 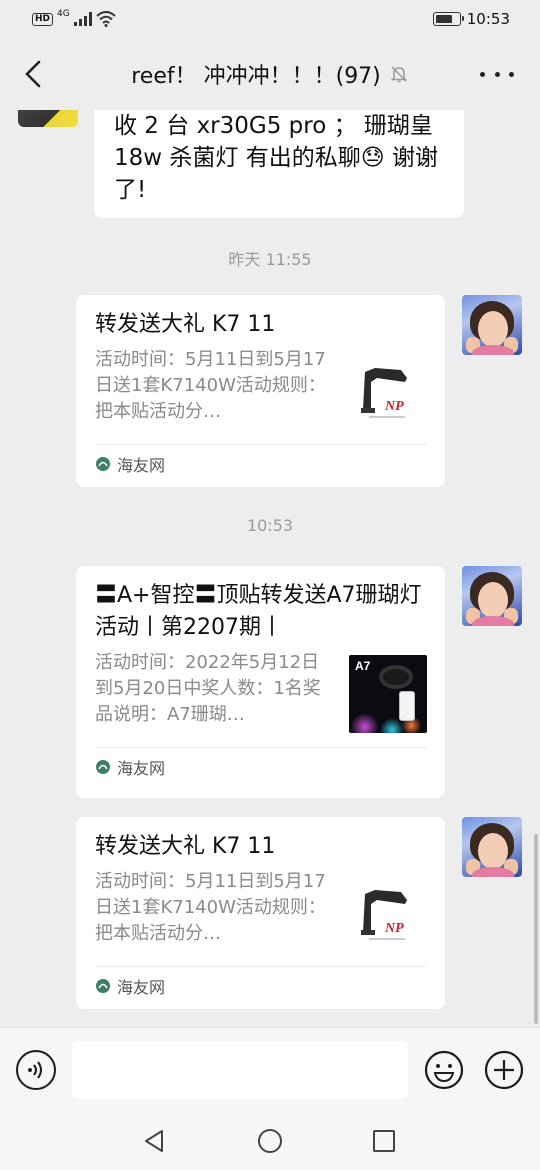 I want to click on chat-header: reef！ 冲冲冲！！！(97), so click(x=270, y=74).